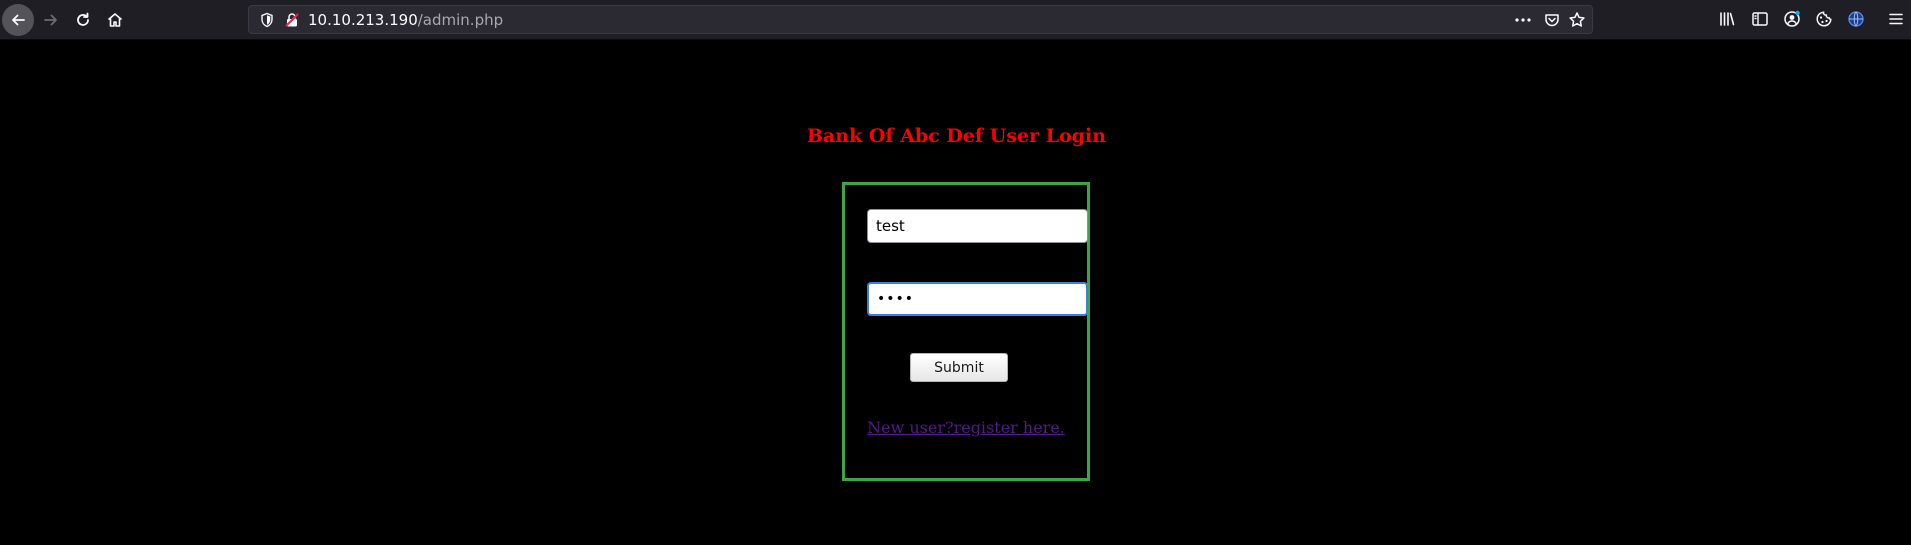 Image resolution: width=1911 pixels, height=545 pixels. I want to click on back-arrow-icon, so click(18, 20).